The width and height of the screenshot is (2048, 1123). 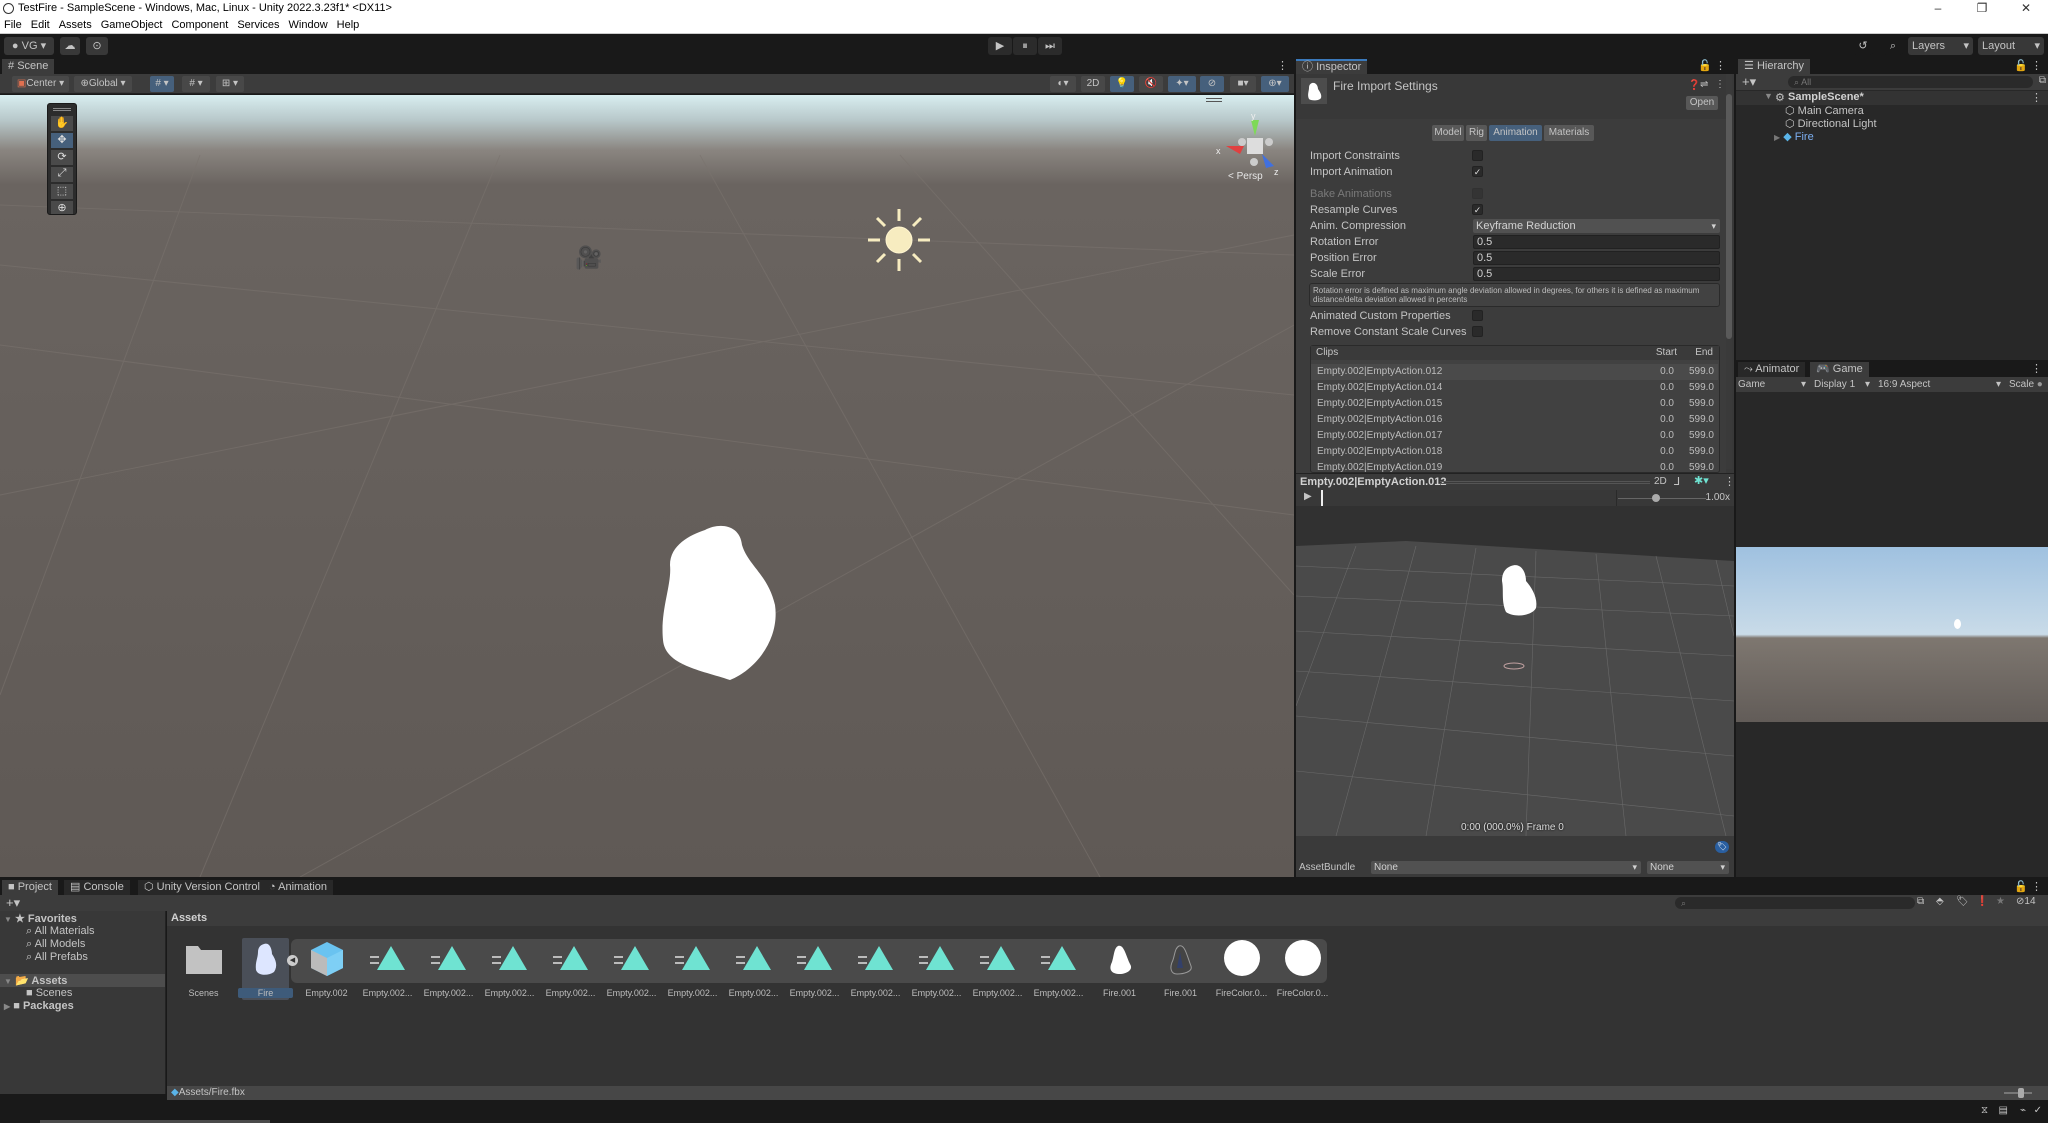 I want to click on inspector-scrollbar, so click(x=1729, y=271).